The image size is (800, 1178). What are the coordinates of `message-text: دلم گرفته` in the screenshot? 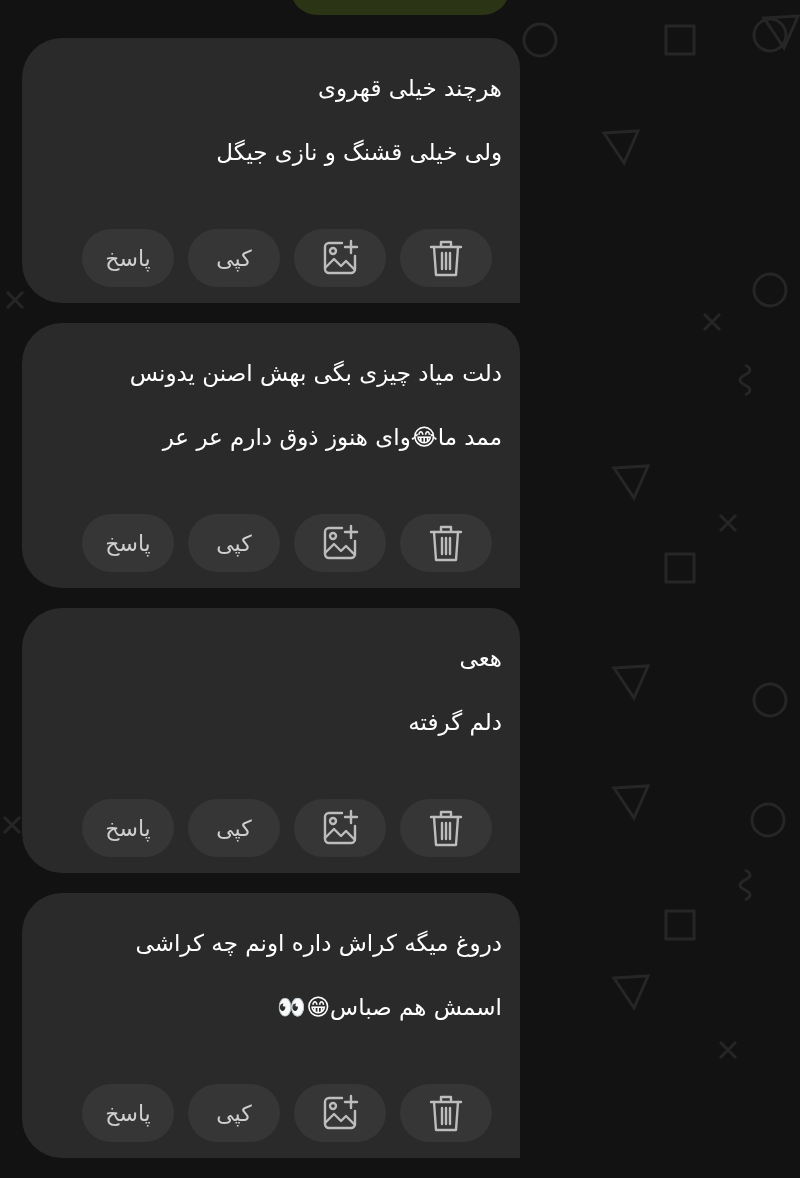 It's located at (454, 723).